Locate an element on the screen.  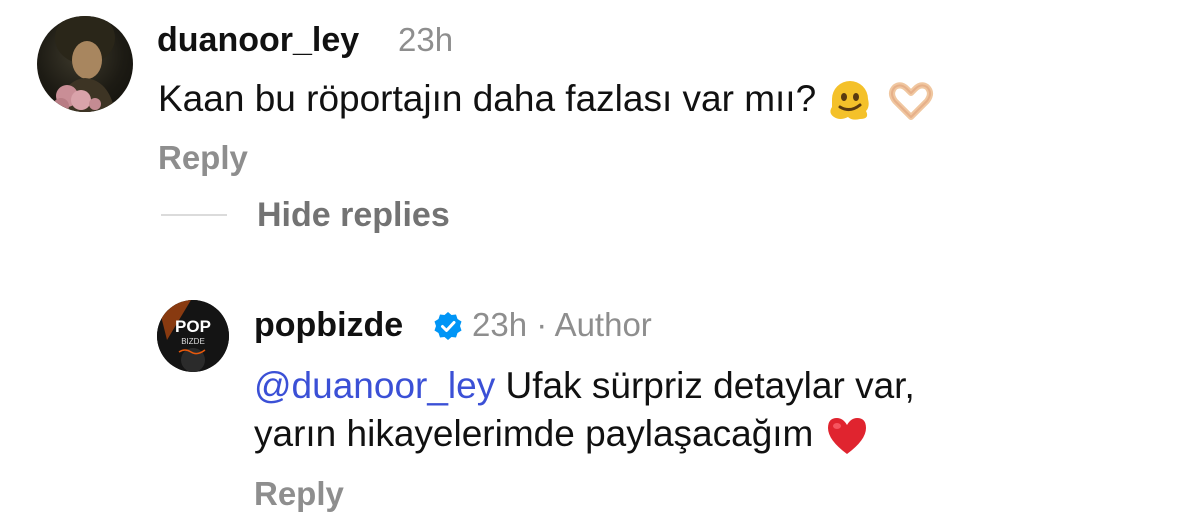
comment-text-content: Kaan bu röportajın daha fazlası var mıı? is located at coordinates (492, 98).